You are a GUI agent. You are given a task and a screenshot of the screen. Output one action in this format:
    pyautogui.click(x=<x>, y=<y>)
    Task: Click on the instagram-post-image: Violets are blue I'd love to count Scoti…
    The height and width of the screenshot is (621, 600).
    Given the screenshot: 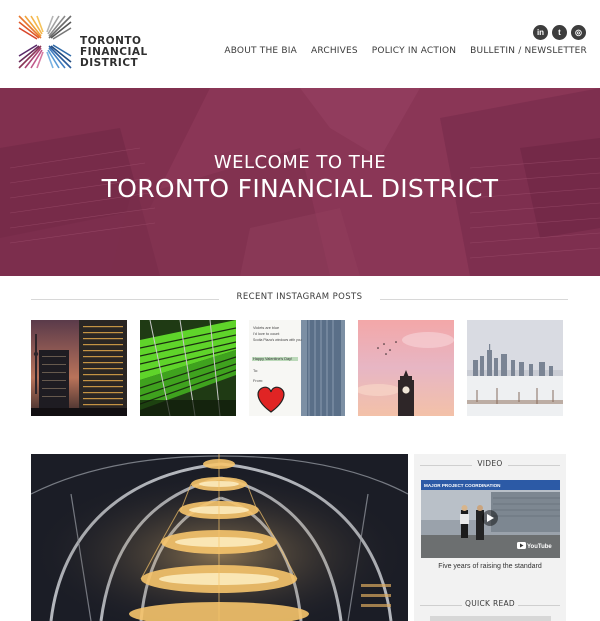 What is the action you would take?
    pyautogui.click(x=297, y=368)
    